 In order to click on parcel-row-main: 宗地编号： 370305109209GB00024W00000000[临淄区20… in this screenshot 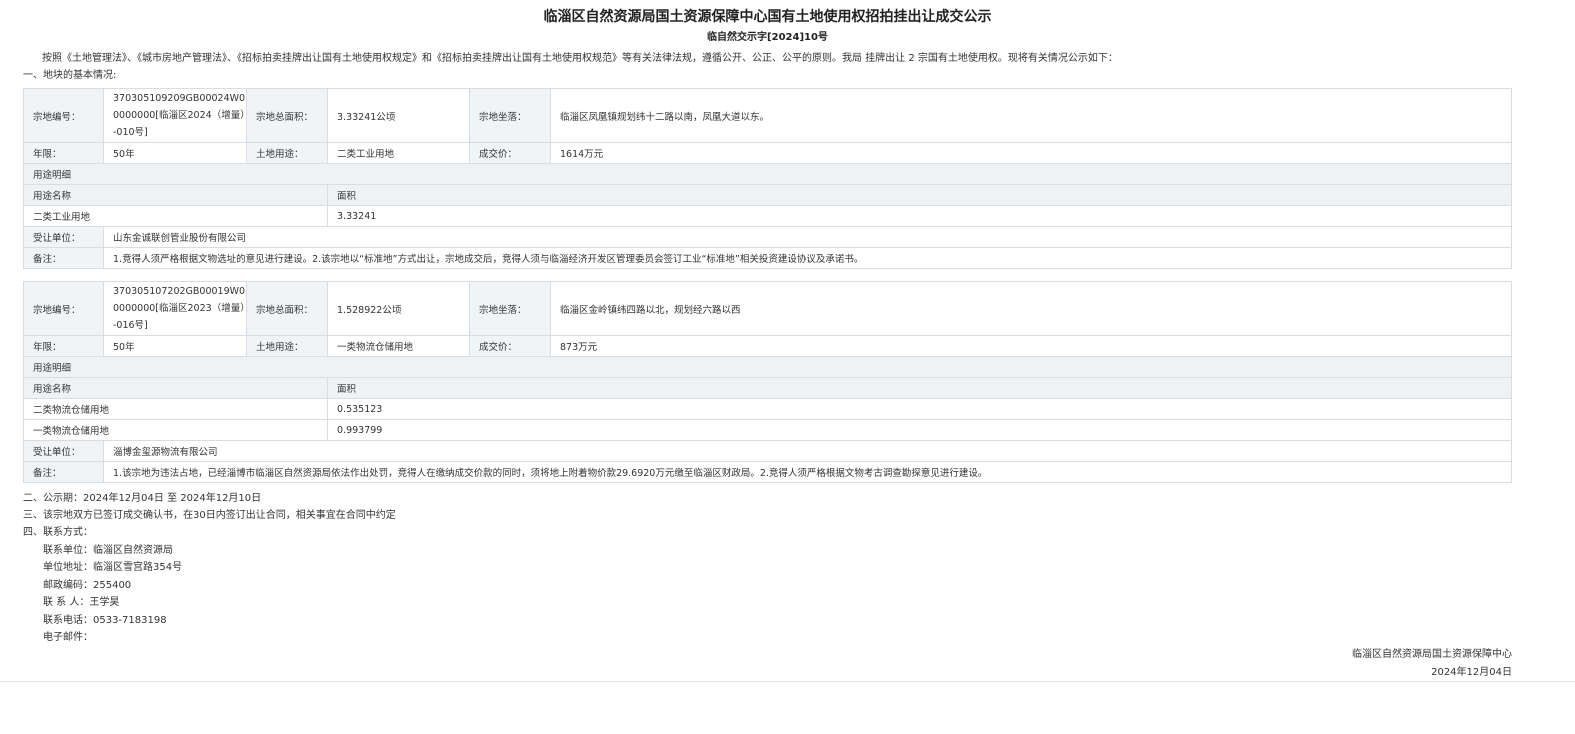, I will do `click(767, 115)`.